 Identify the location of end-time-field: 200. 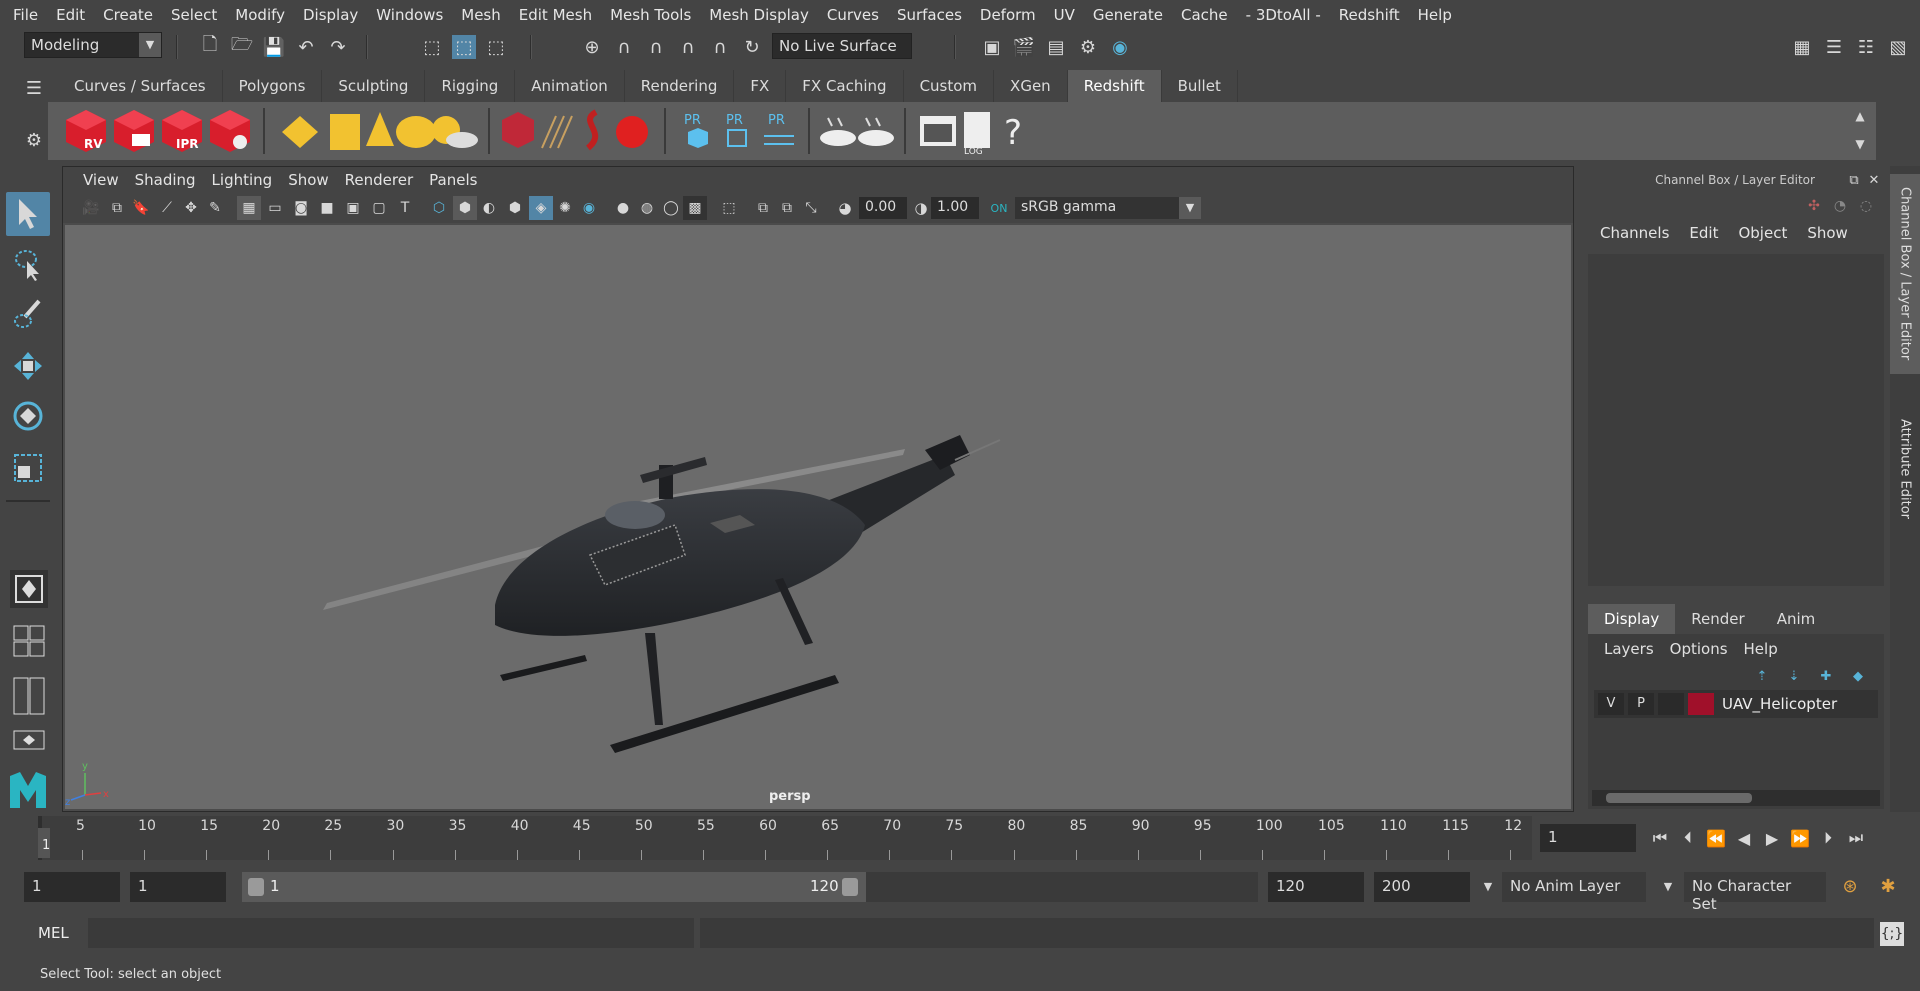
(1422, 887).